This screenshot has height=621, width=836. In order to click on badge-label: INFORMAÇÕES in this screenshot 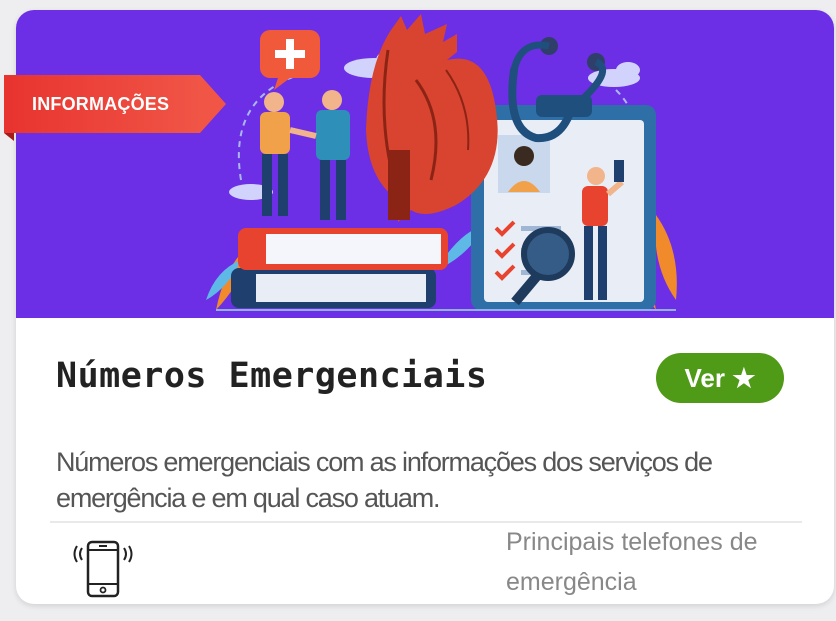, I will do `click(101, 104)`.